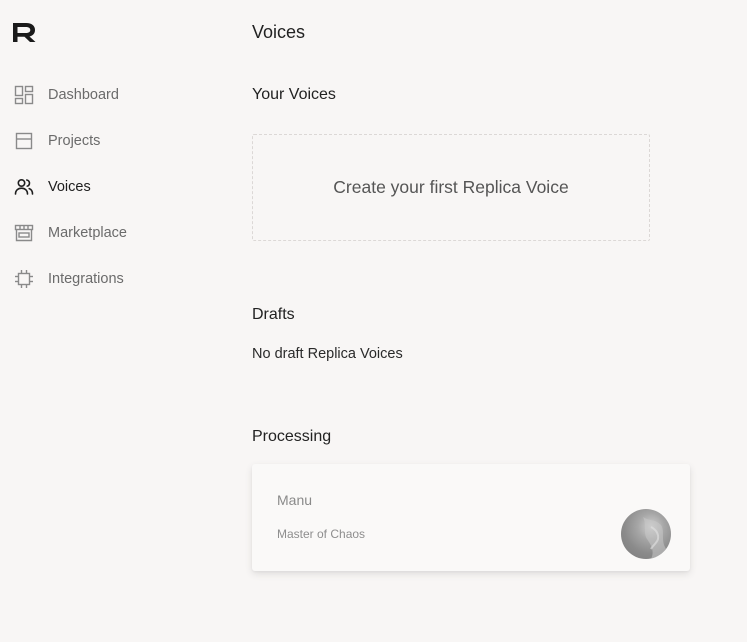  I want to click on create-voice-button: Create your first Replica Voice, so click(451, 187).